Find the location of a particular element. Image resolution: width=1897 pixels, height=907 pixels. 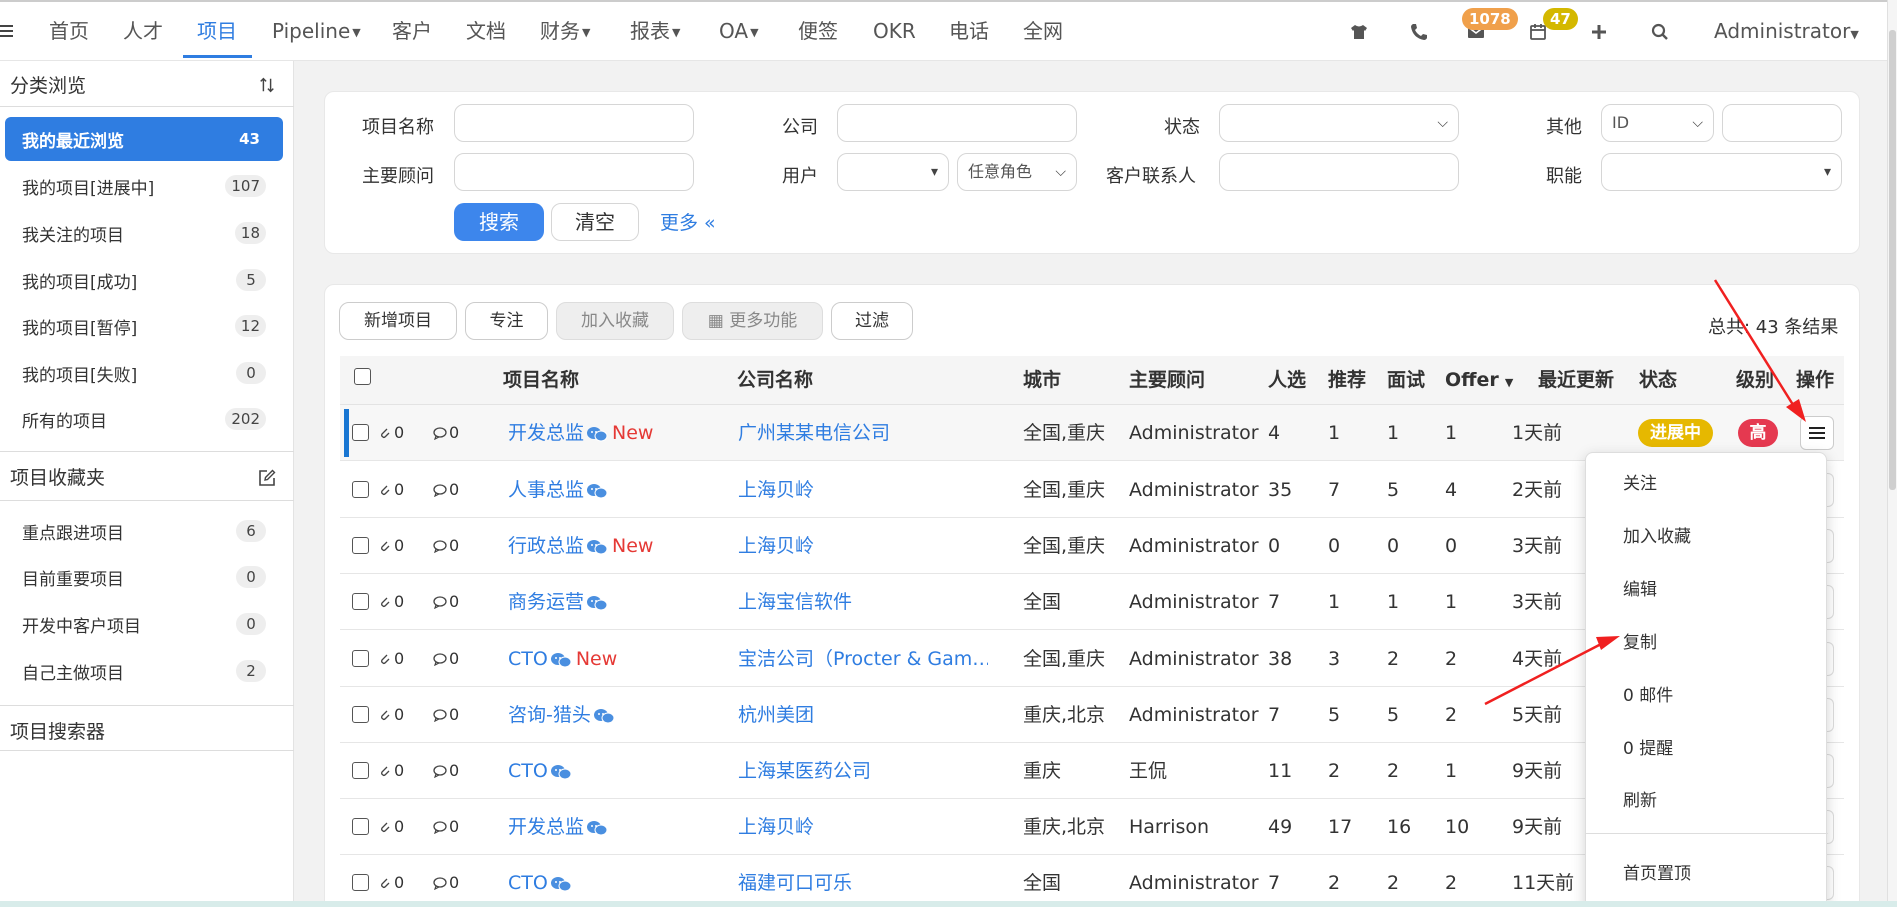

function-select: ▾ is located at coordinates (1721, 172).